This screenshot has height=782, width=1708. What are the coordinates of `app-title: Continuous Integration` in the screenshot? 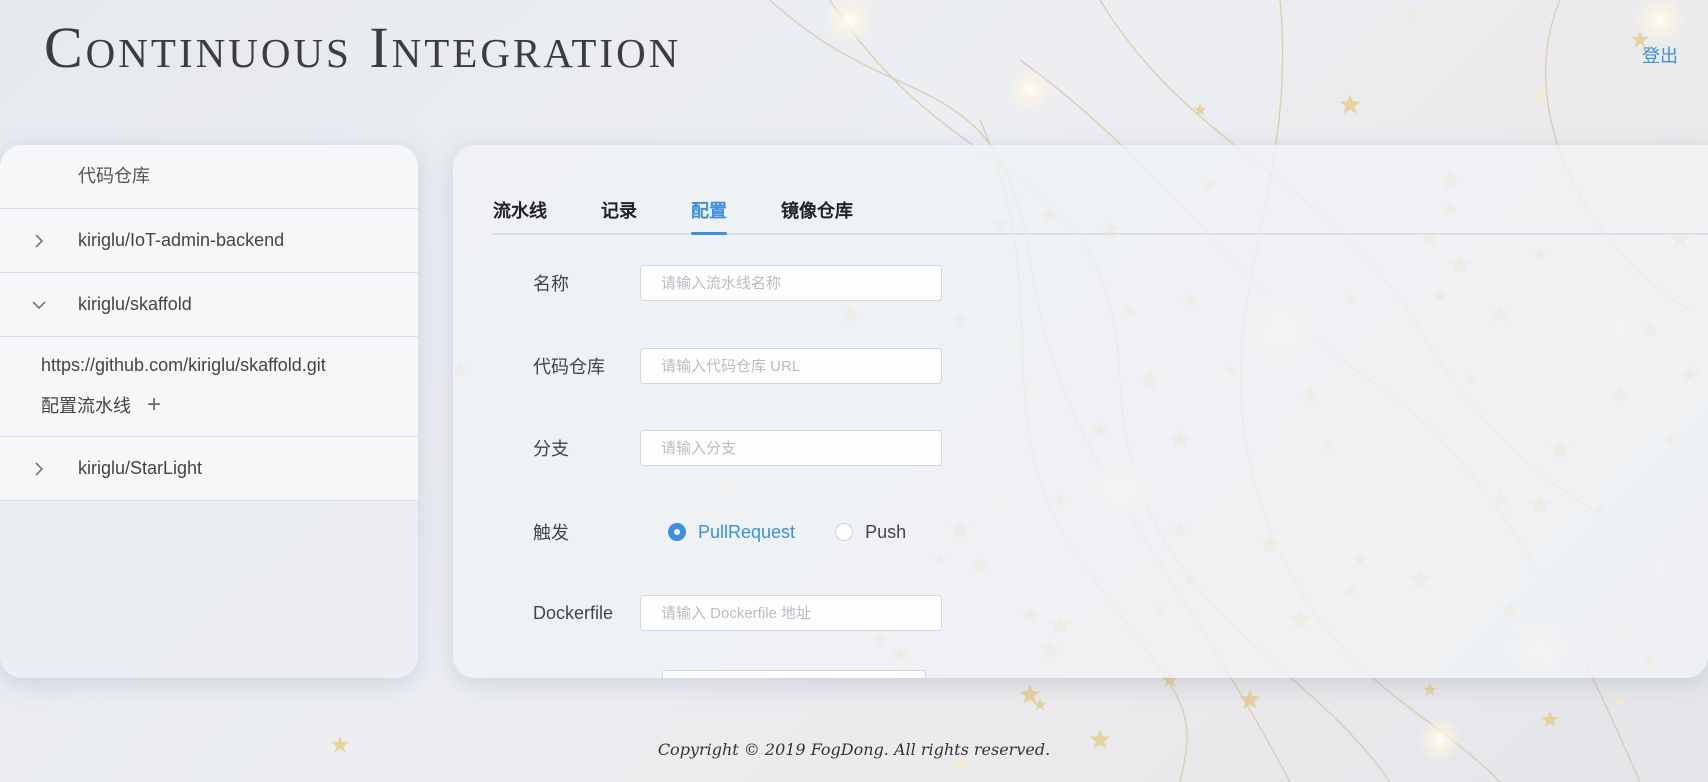 It's located at (363, 47).